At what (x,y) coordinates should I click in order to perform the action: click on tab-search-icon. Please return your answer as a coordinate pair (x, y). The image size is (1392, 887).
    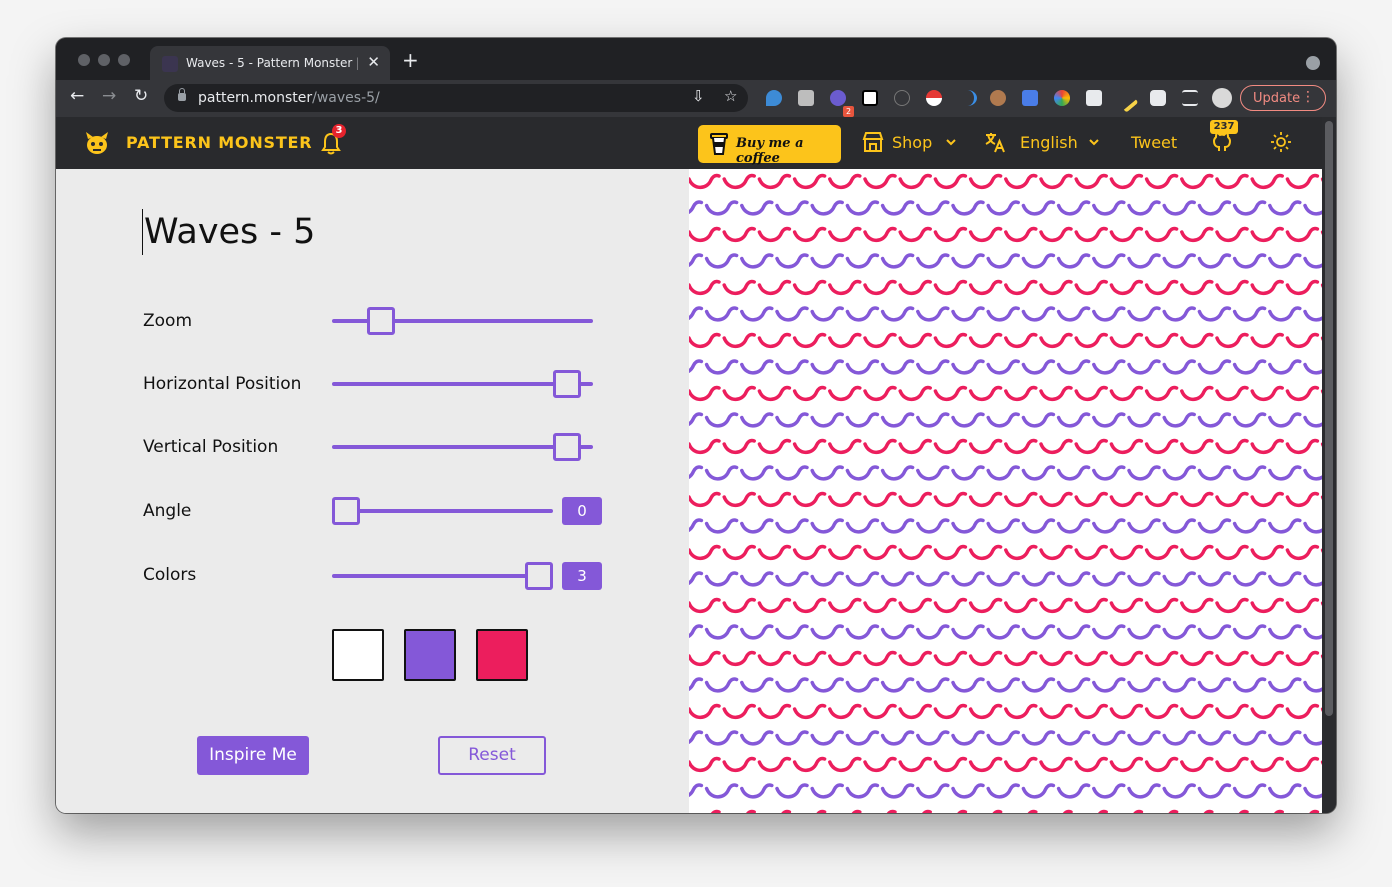
    Looking at the image, I should click on (1313, 63).